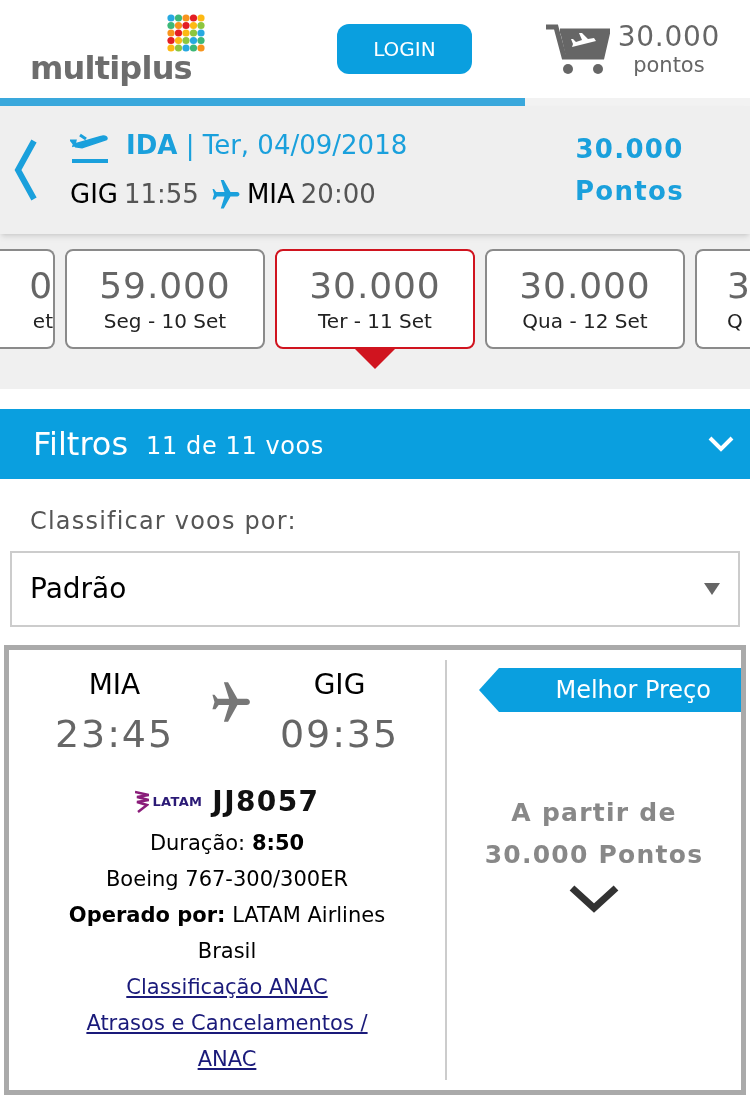  Describe the element at coordinates (738, 286) in the screenshot. I see `date-points: 3` at that location.